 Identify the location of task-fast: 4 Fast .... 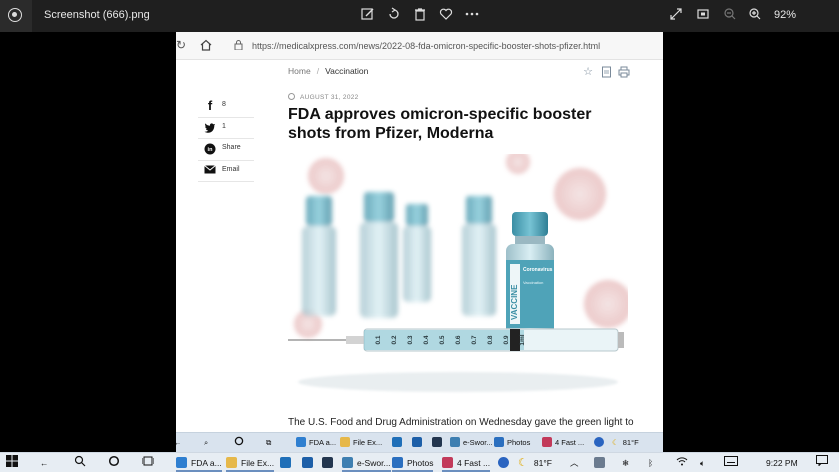
(466, 463).